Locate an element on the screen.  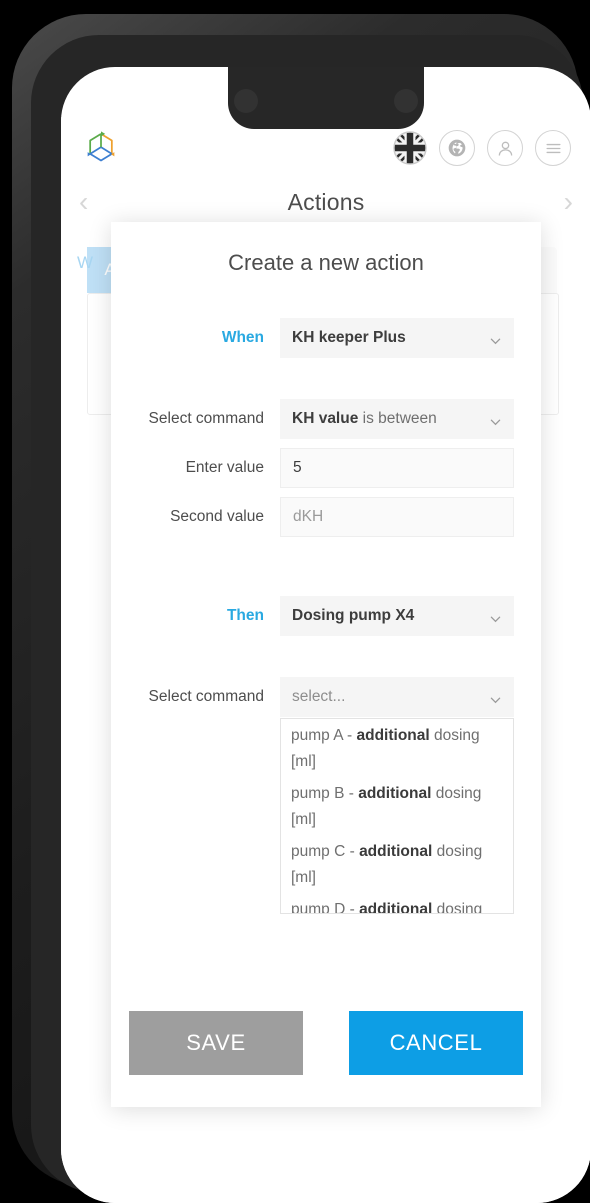
when-command-value-strong: KH value is located at coordinates (325, 418).